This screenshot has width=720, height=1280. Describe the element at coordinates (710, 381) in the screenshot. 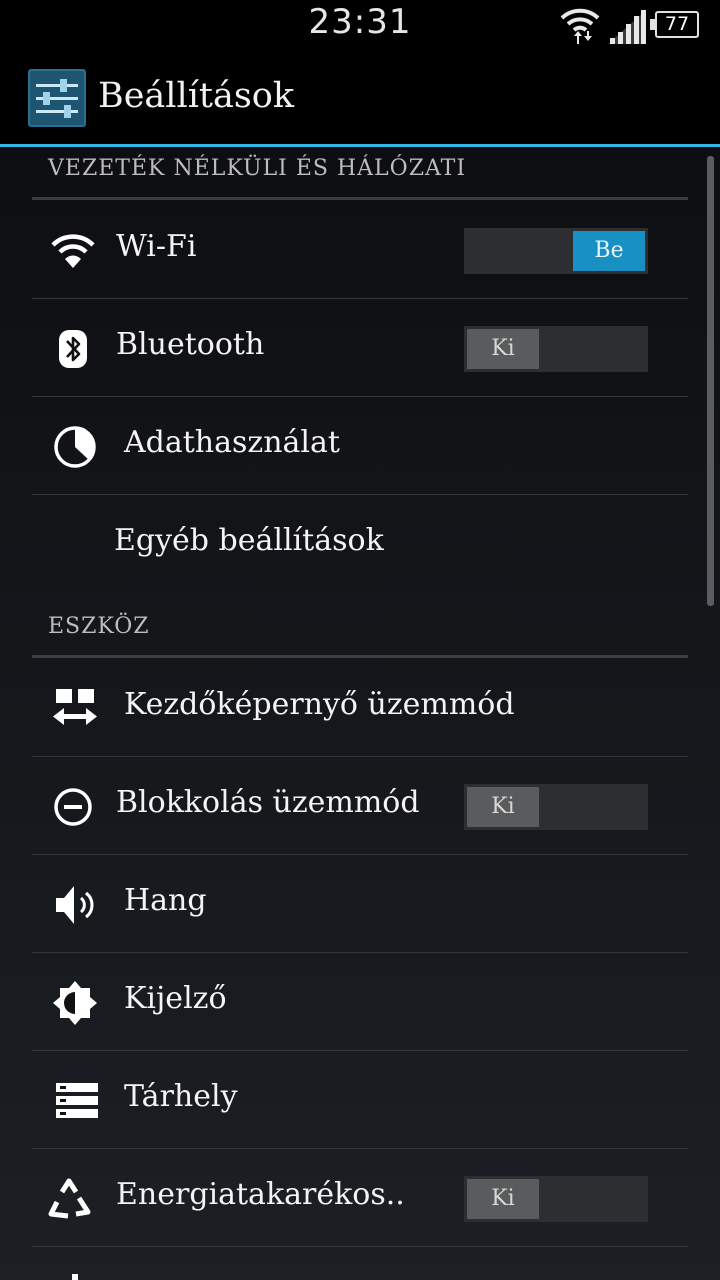

I see `scrollbar` at that location.